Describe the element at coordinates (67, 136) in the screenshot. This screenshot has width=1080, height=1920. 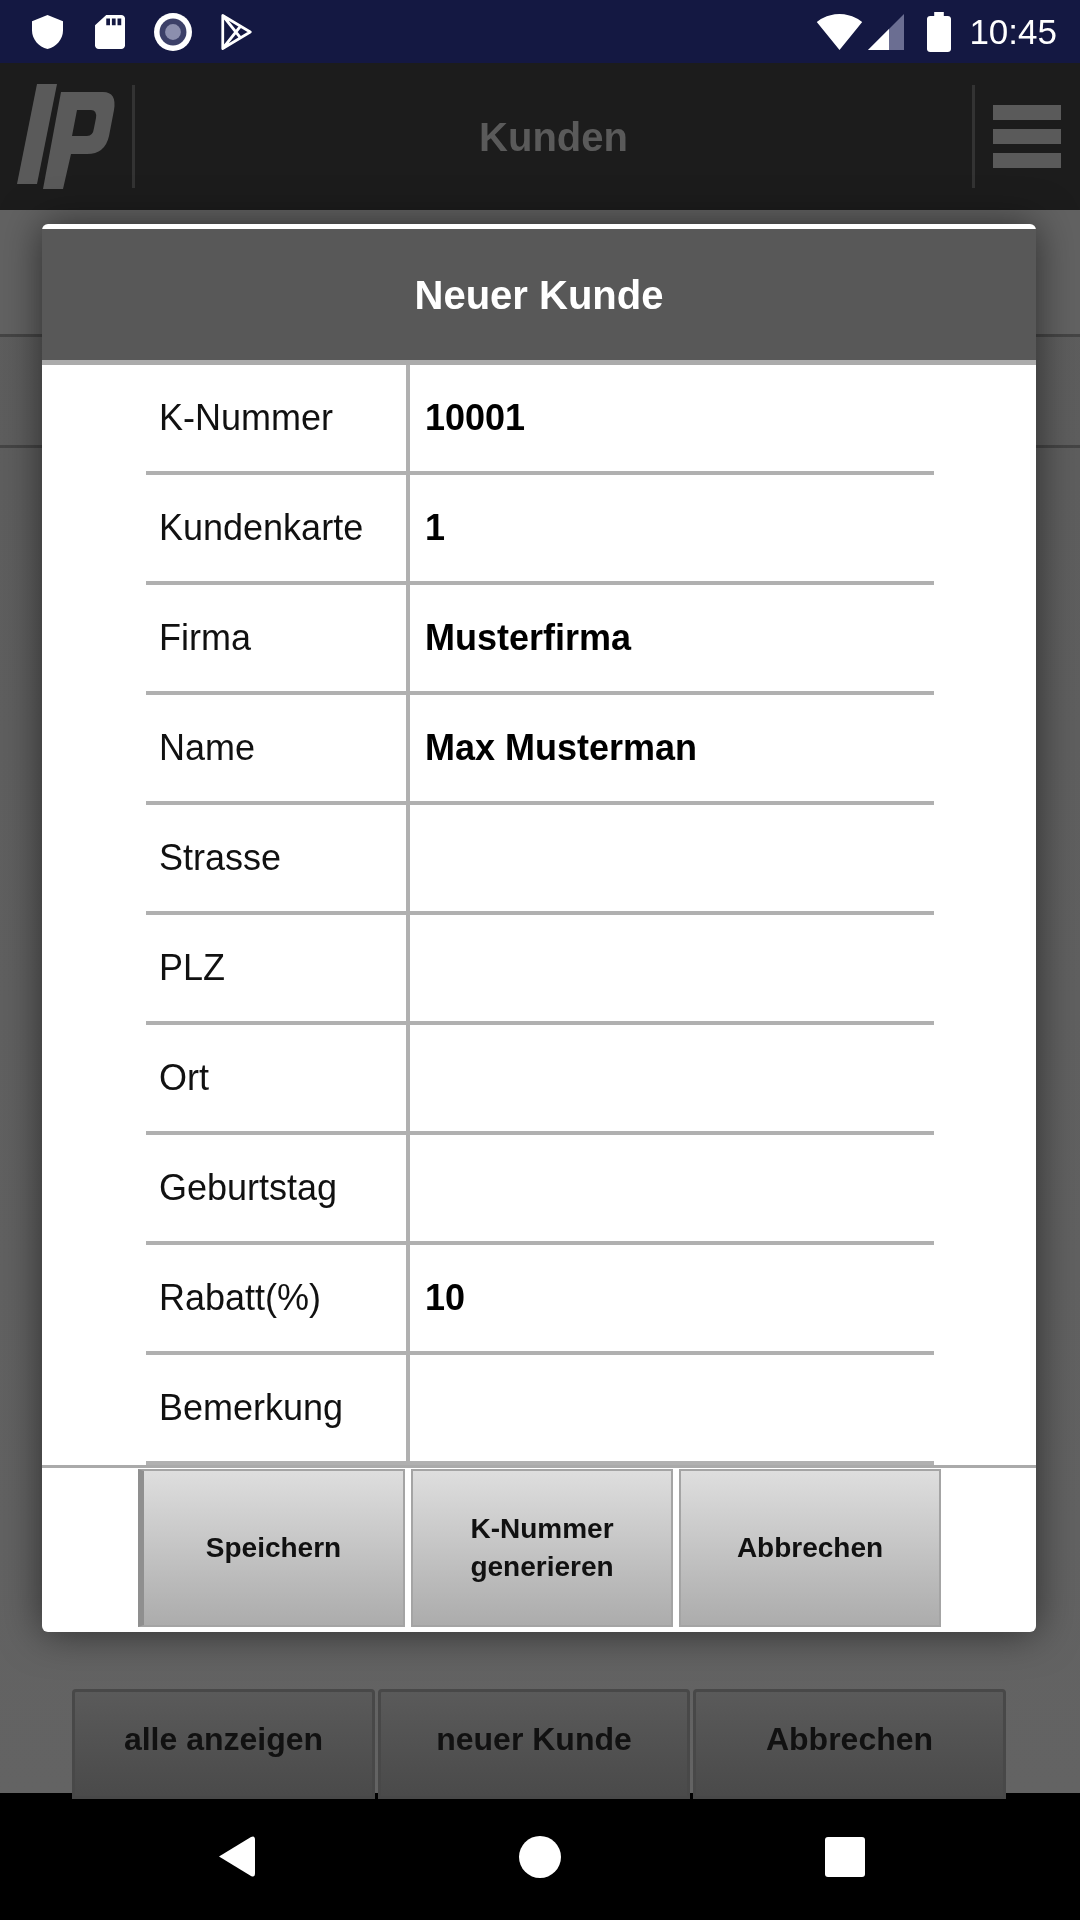
I see `logo-icon` at that location.